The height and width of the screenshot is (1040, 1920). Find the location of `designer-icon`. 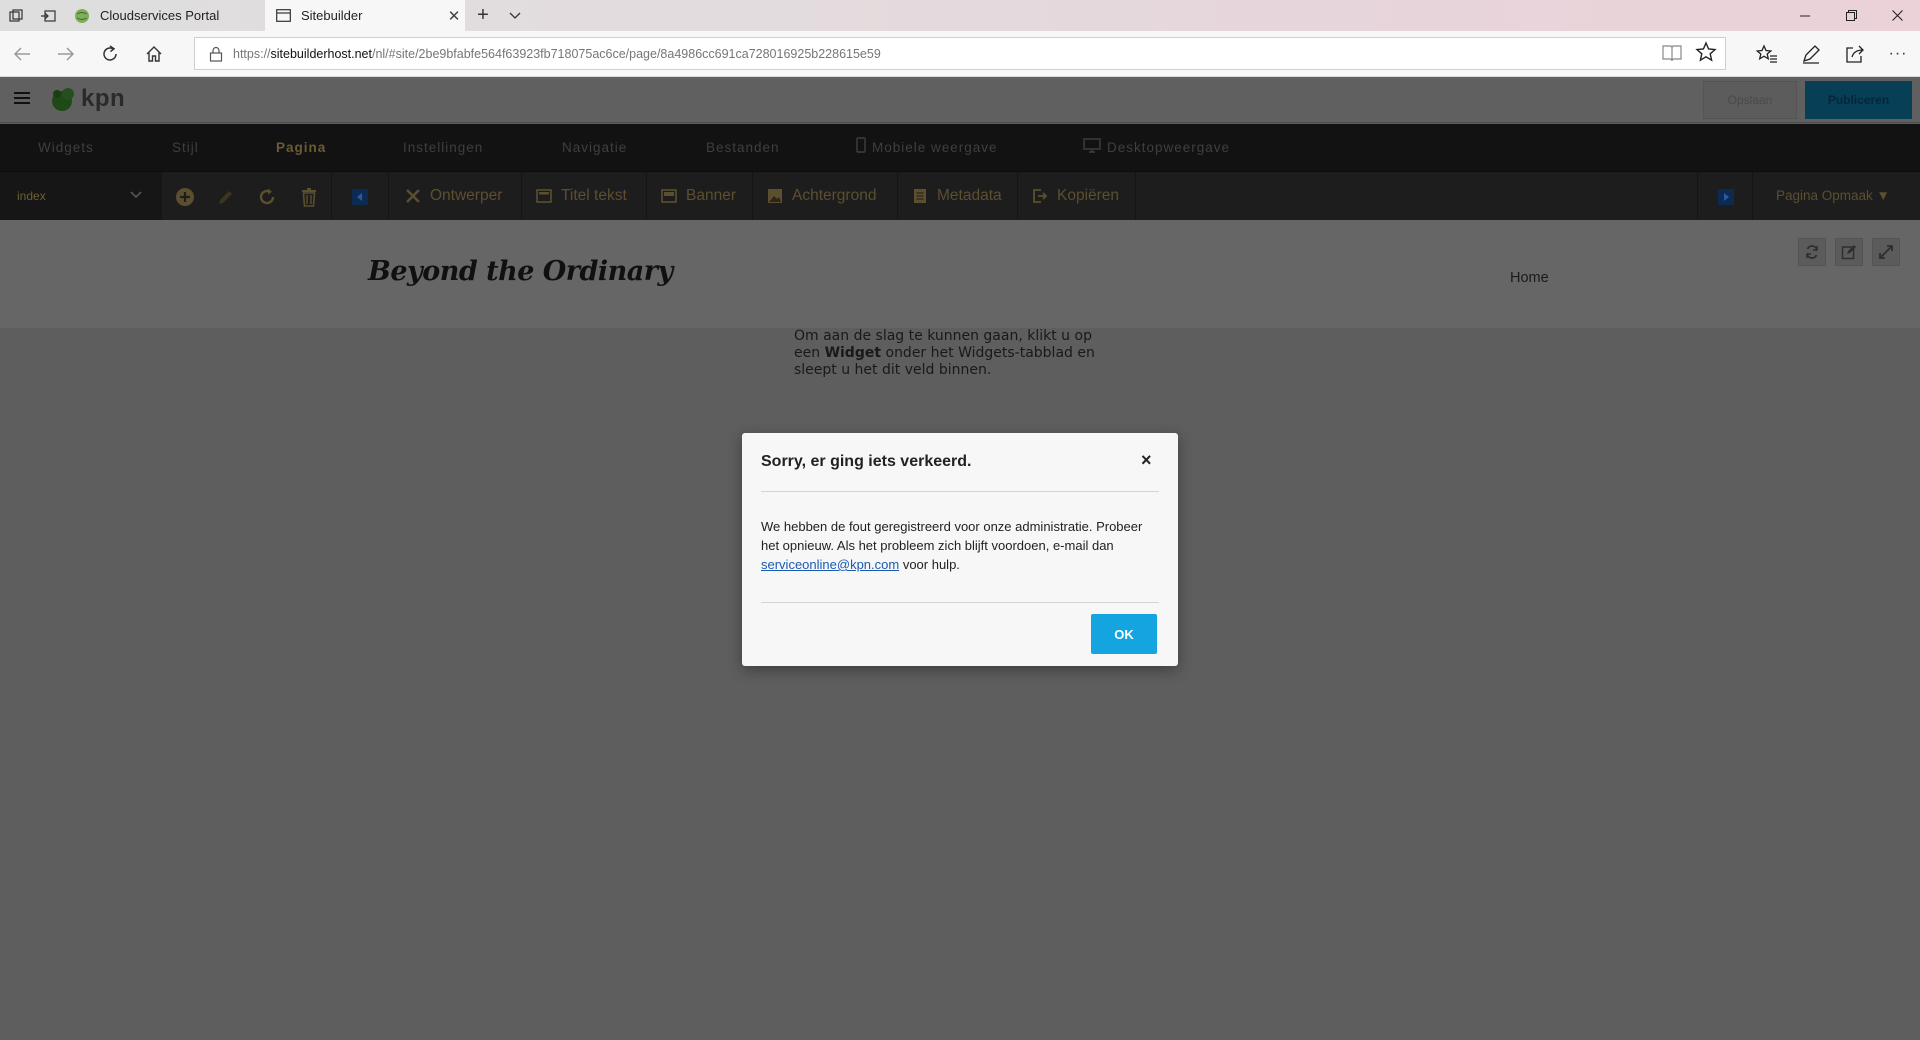

designer-icon is located at coordinates (413, 196).